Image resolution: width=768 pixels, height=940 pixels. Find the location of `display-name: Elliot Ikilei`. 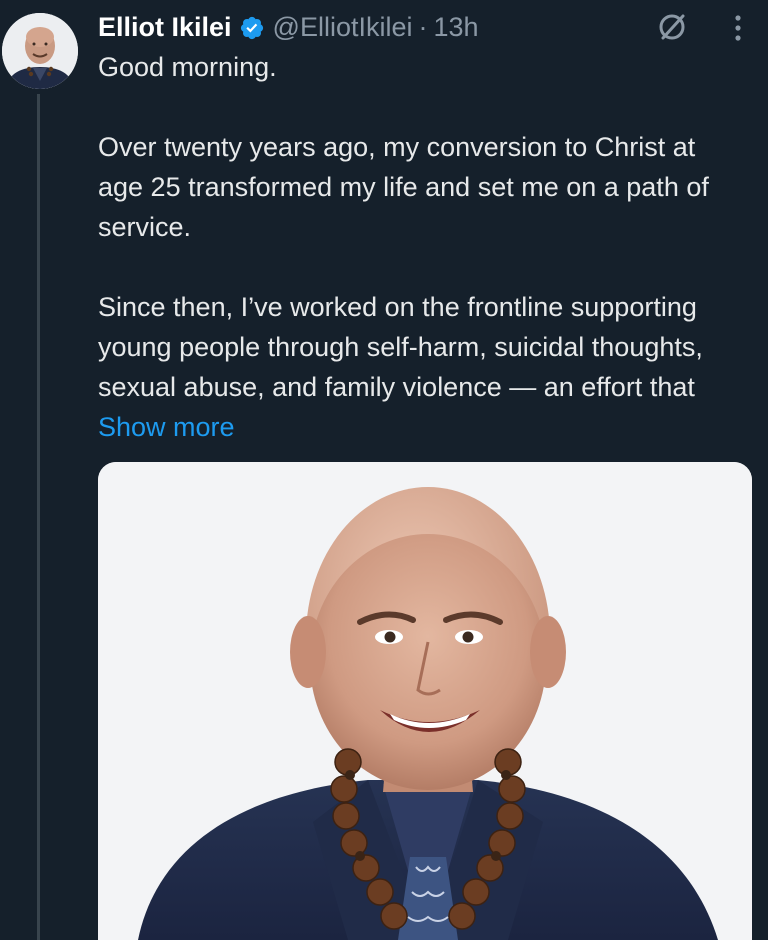

display-name: Elliot Ikilei is located at coordinates (165, 27).